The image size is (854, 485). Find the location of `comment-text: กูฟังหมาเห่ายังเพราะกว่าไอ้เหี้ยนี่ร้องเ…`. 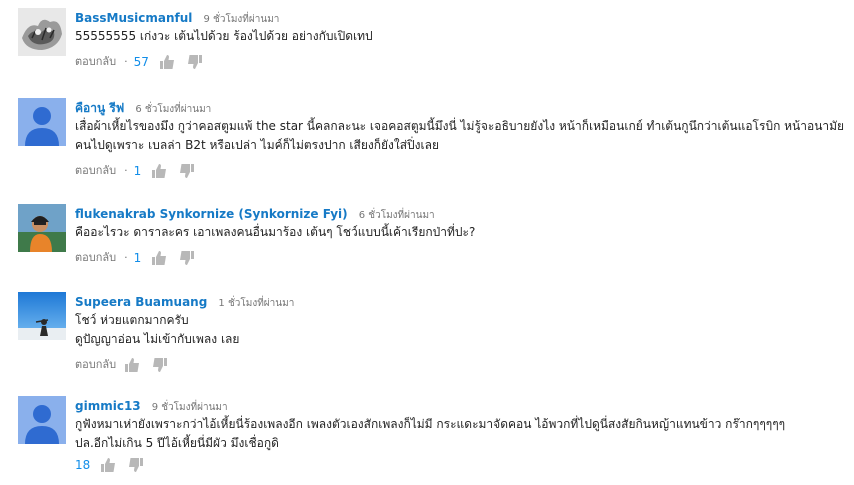

comment-text: กูฟังหมาเห่ายังเพราะกว่าไอ้เหี้ยนี่ร้องเ… is located at coordinates (461, 434).